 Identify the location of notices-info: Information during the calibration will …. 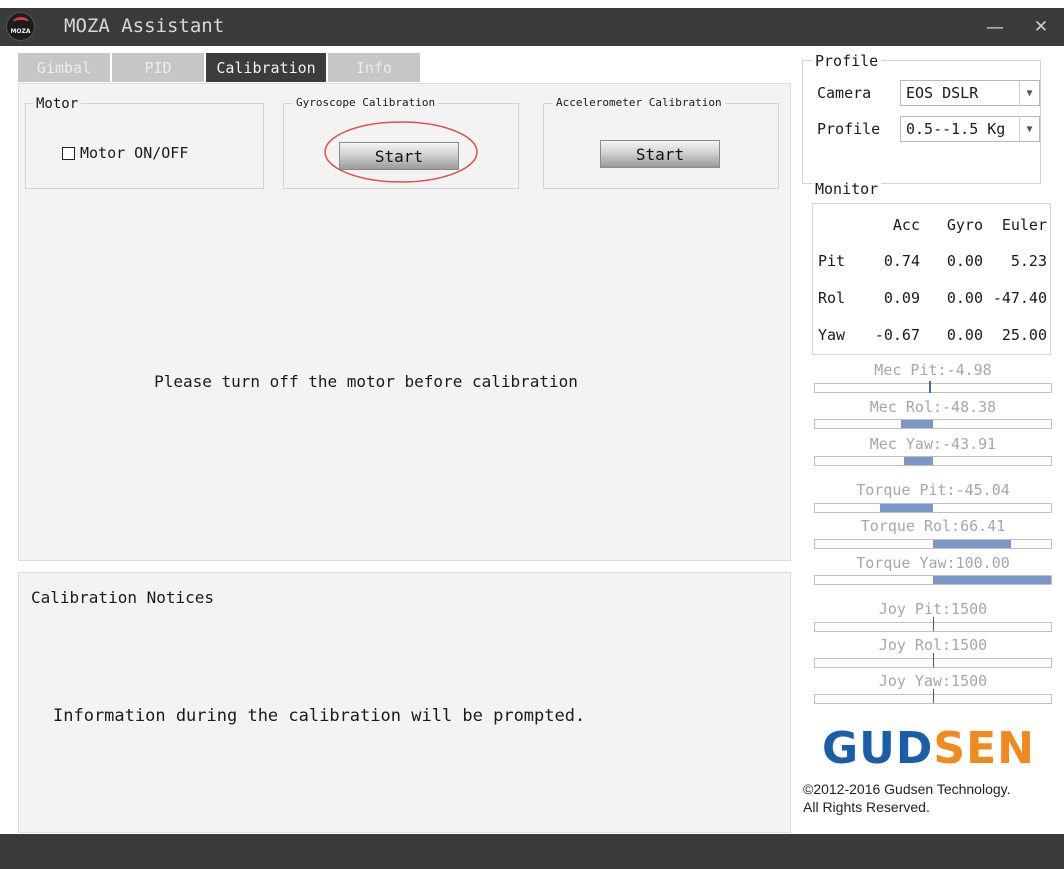
(319, 716).